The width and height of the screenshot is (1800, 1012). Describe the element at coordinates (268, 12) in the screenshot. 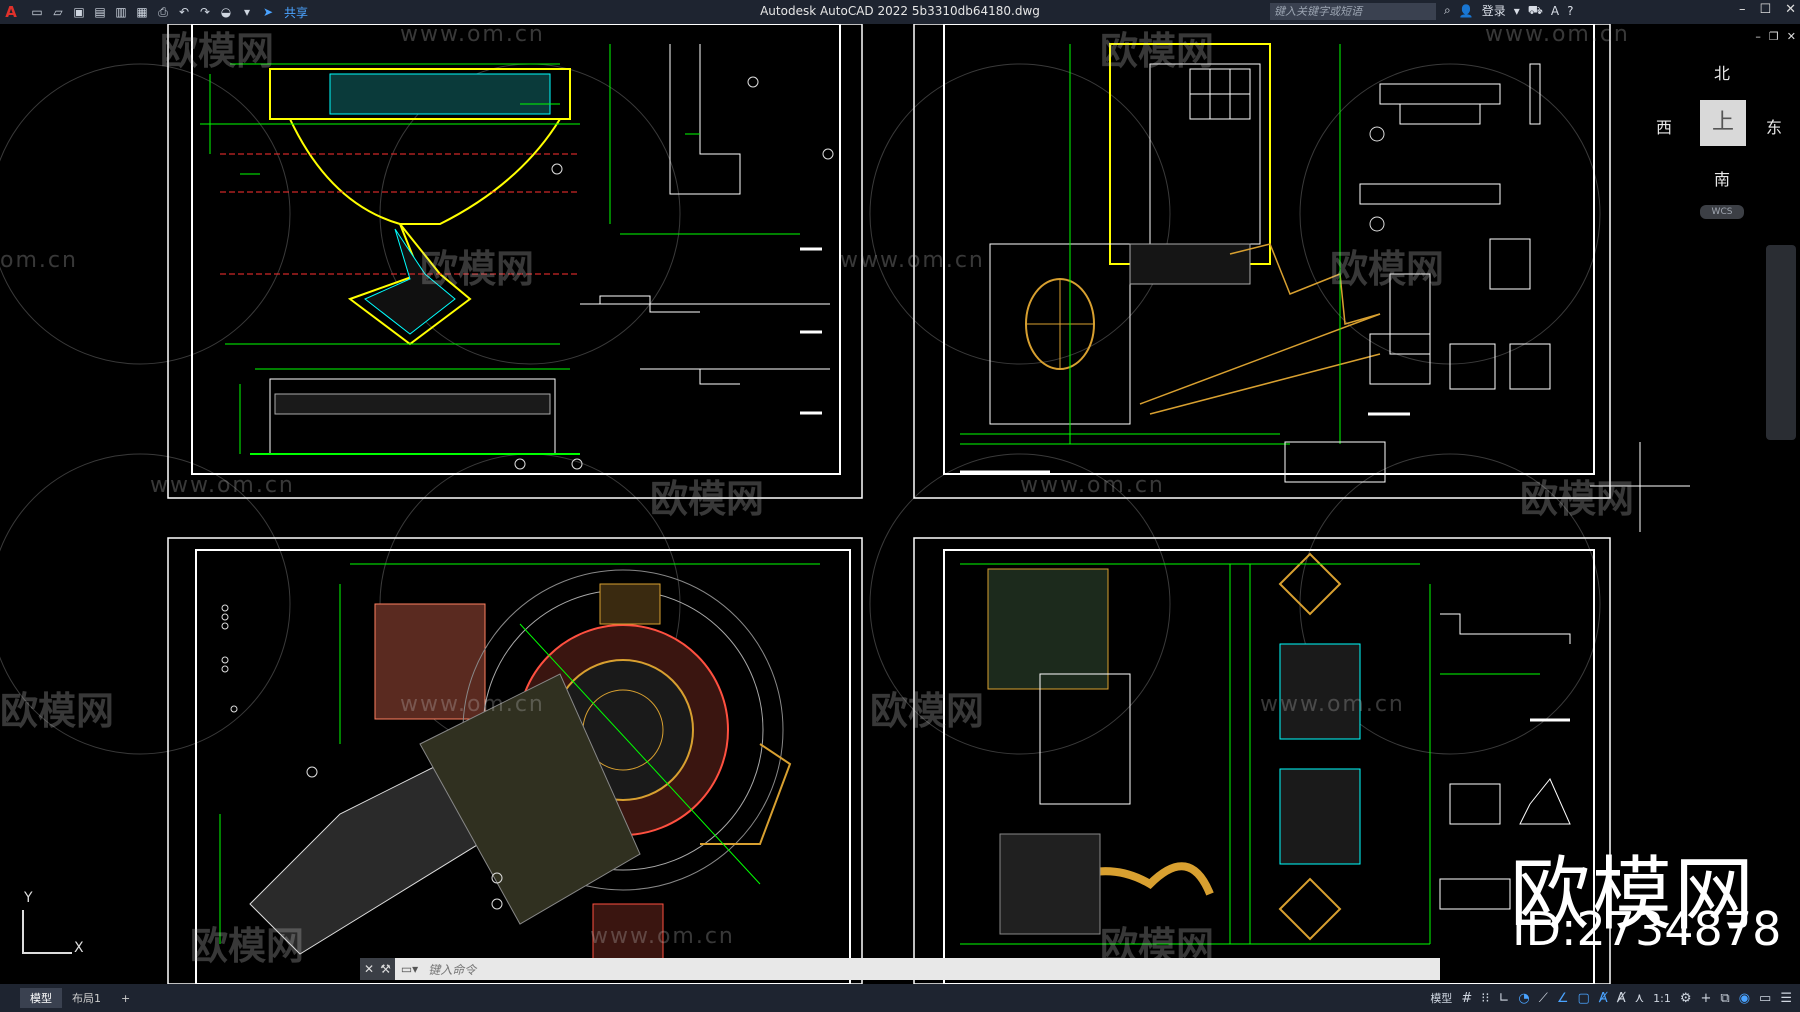

I see `share-icon: ➤` at that location.